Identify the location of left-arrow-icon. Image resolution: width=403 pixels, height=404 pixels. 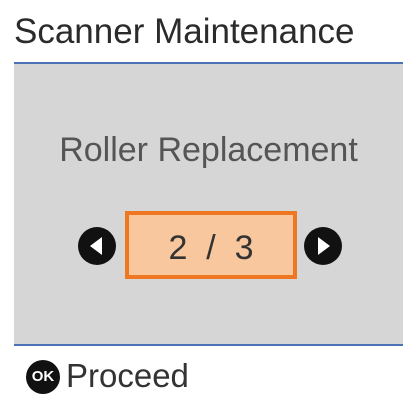
(97, 246).